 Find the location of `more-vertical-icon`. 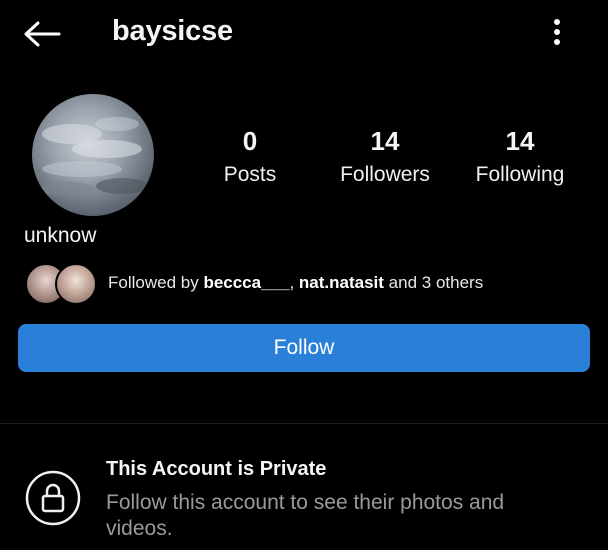

more-vertical-icon is located at coordinates (557, 32).